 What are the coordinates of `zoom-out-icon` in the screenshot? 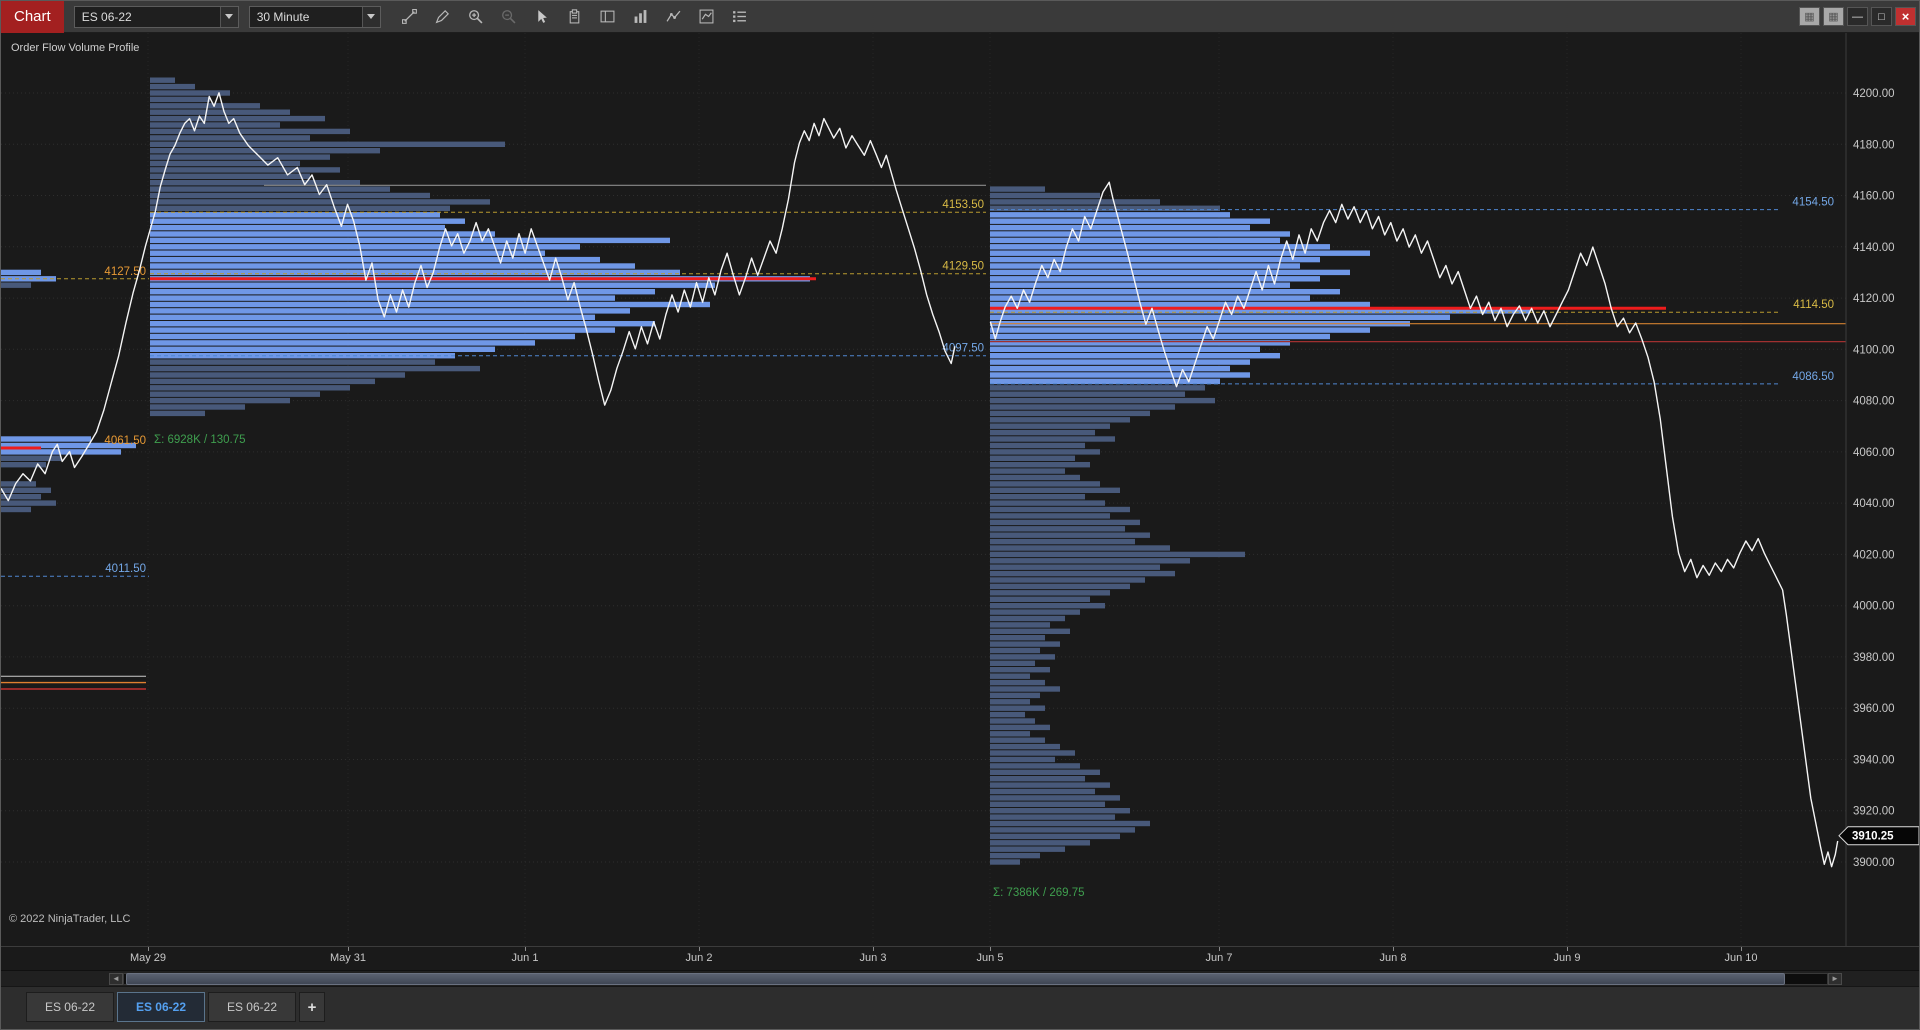 It's located at (508, 16).